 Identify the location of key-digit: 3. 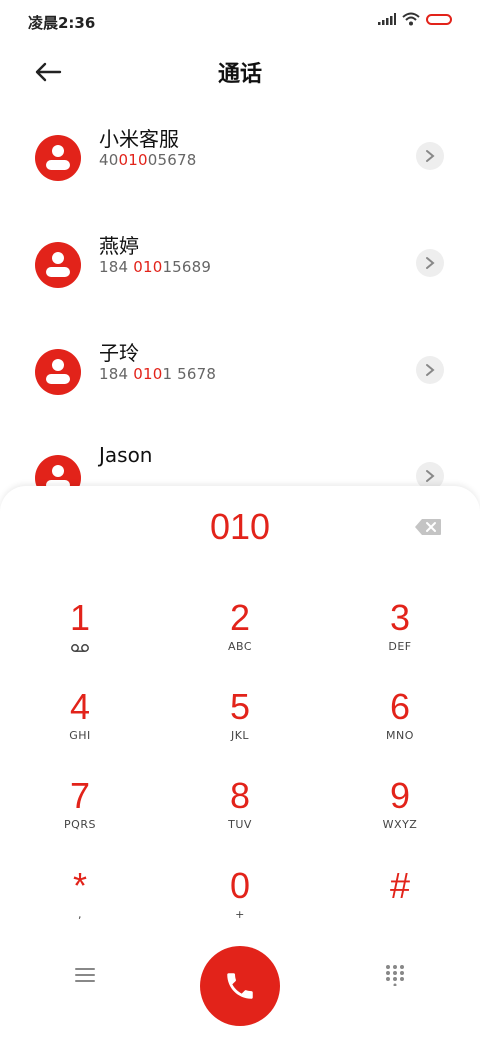
(400, 617).